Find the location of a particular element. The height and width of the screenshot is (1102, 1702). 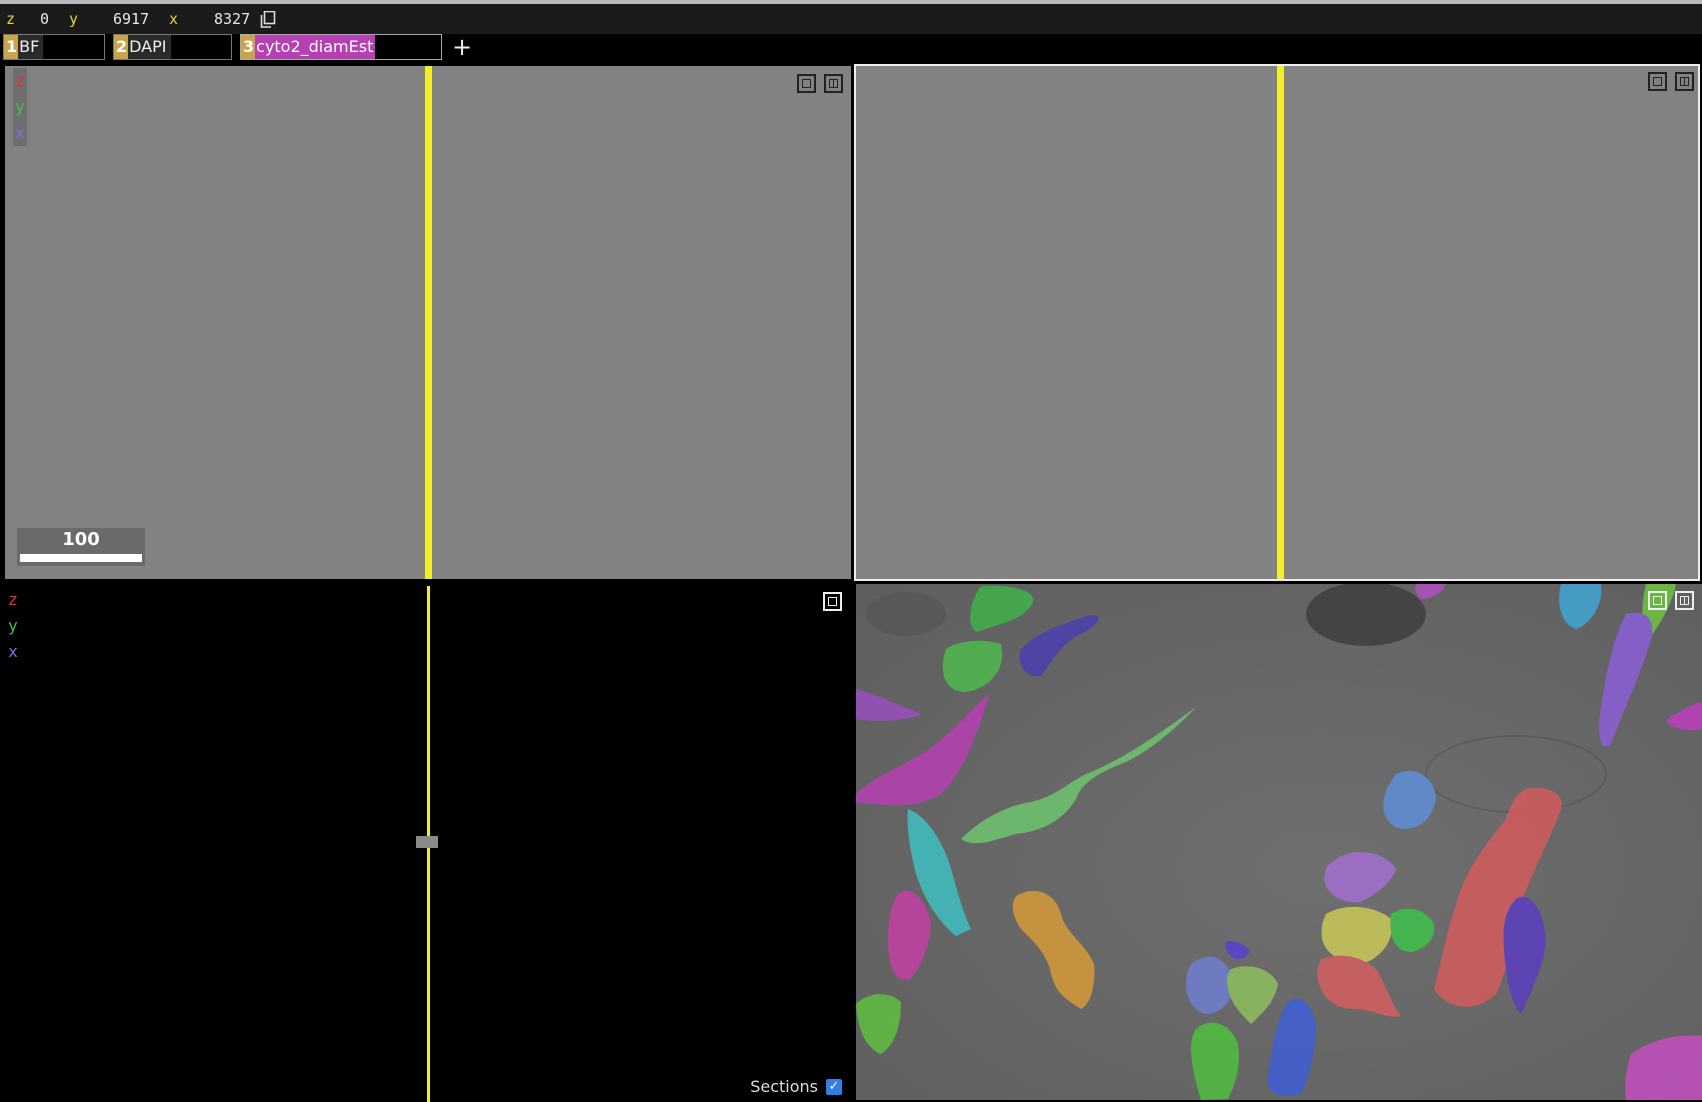

scale-bar: 100 is located at coordinates (81, 547).